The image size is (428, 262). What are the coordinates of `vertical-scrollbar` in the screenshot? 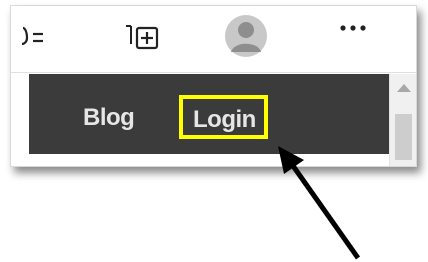 It's located at (402, 120).